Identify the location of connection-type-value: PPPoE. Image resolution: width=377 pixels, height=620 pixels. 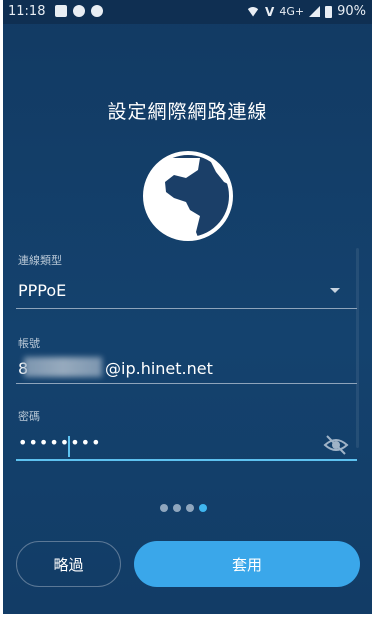
(42, 290).